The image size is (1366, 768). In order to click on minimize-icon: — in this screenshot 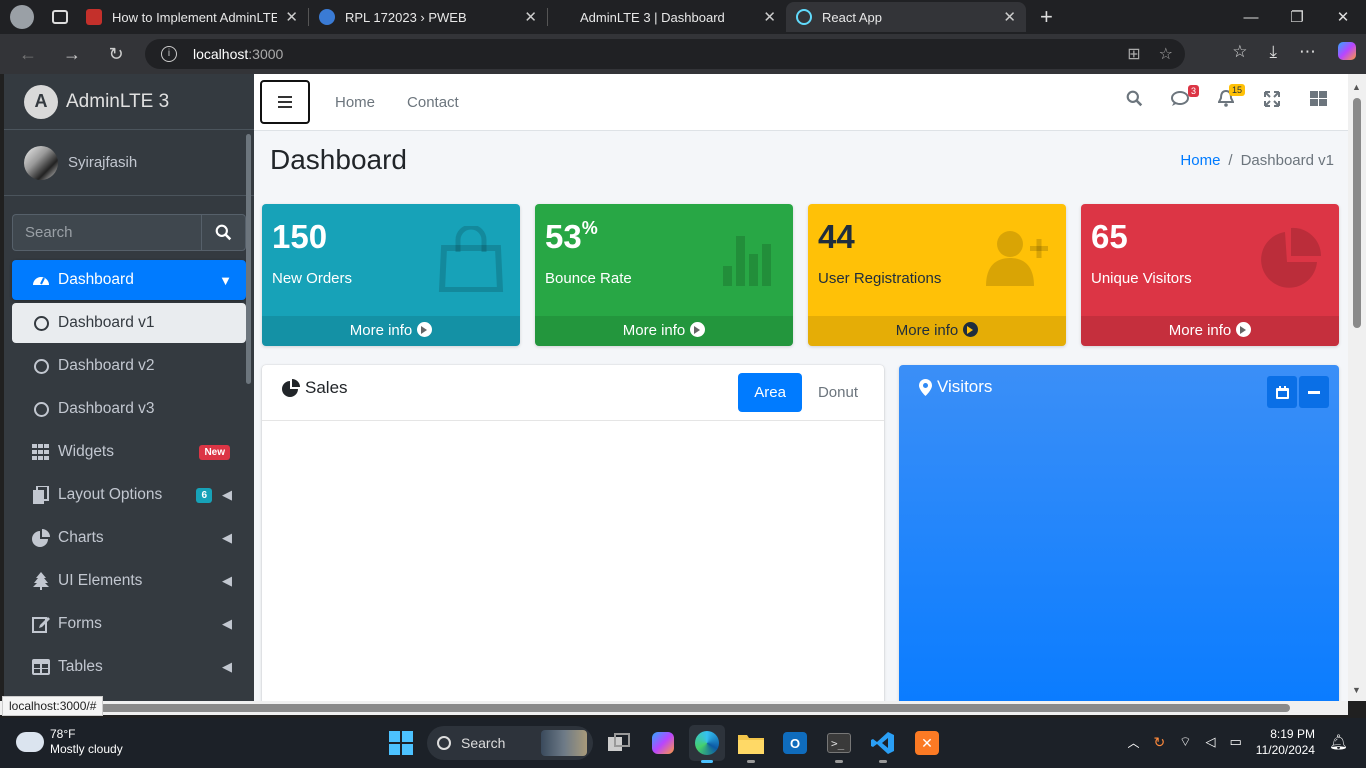, I will do `click(1251, 17)`.